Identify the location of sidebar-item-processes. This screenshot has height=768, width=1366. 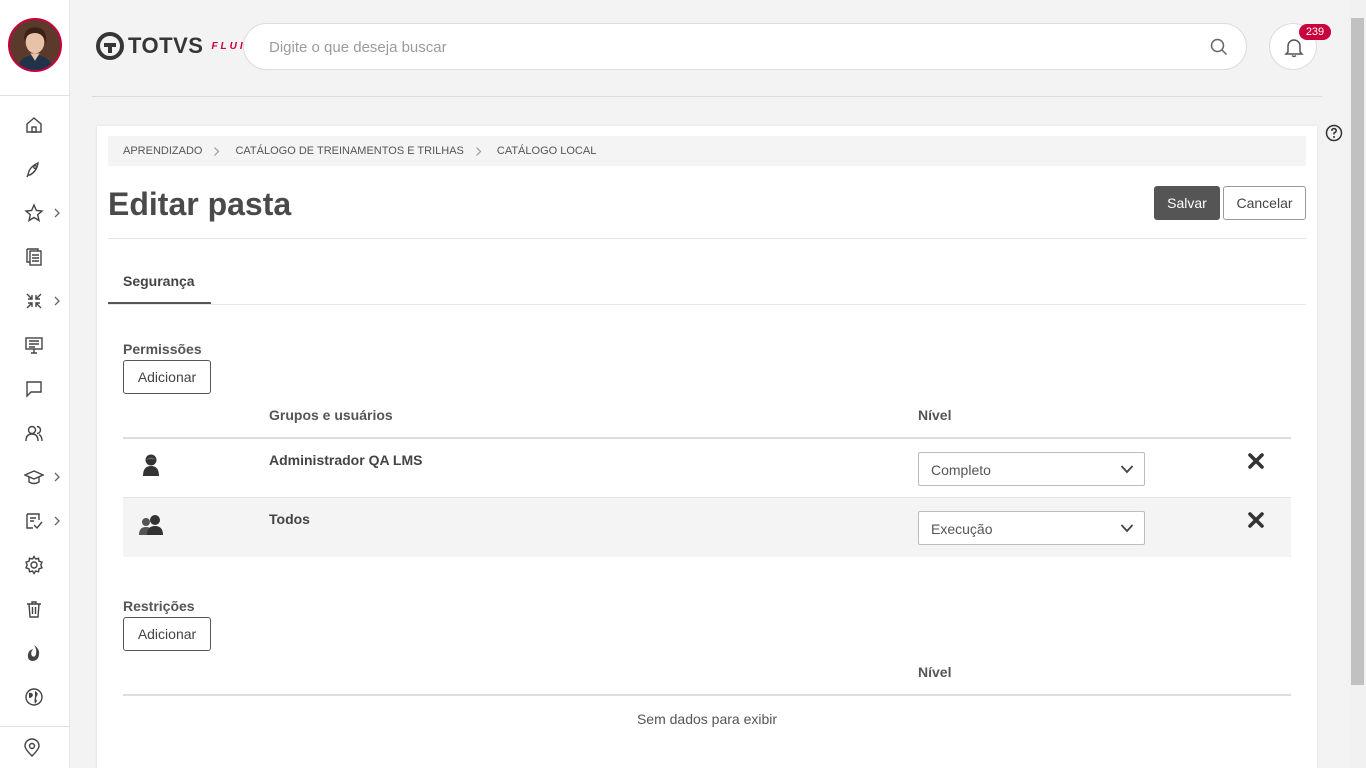
(35, 301).